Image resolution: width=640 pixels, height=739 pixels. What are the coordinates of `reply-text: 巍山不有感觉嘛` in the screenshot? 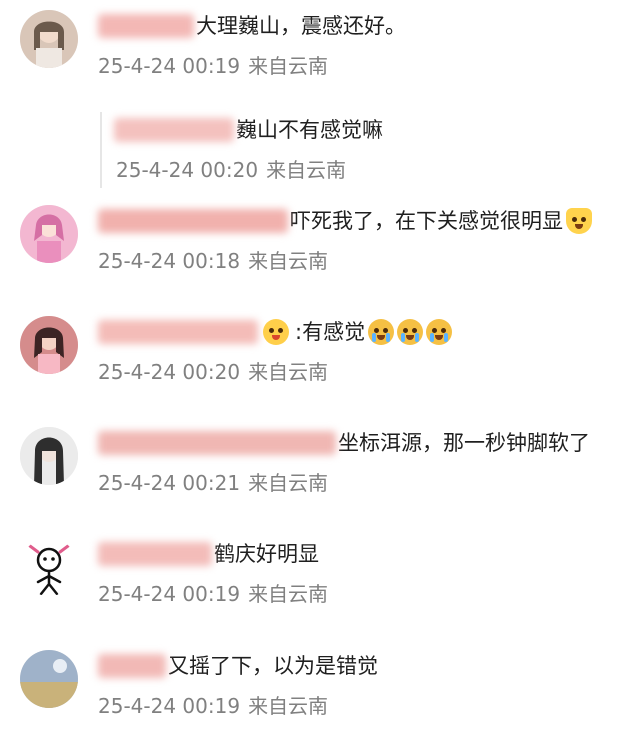 It's located at (309, 130).